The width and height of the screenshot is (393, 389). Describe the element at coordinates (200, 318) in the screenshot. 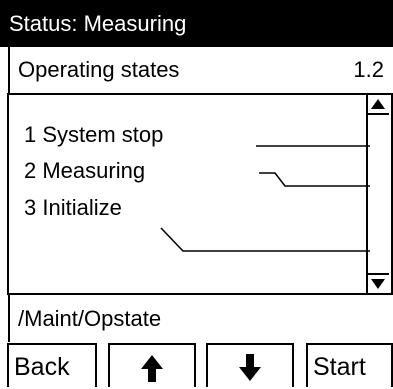

I see `menu-path: /Maint/Opstate` at that location.